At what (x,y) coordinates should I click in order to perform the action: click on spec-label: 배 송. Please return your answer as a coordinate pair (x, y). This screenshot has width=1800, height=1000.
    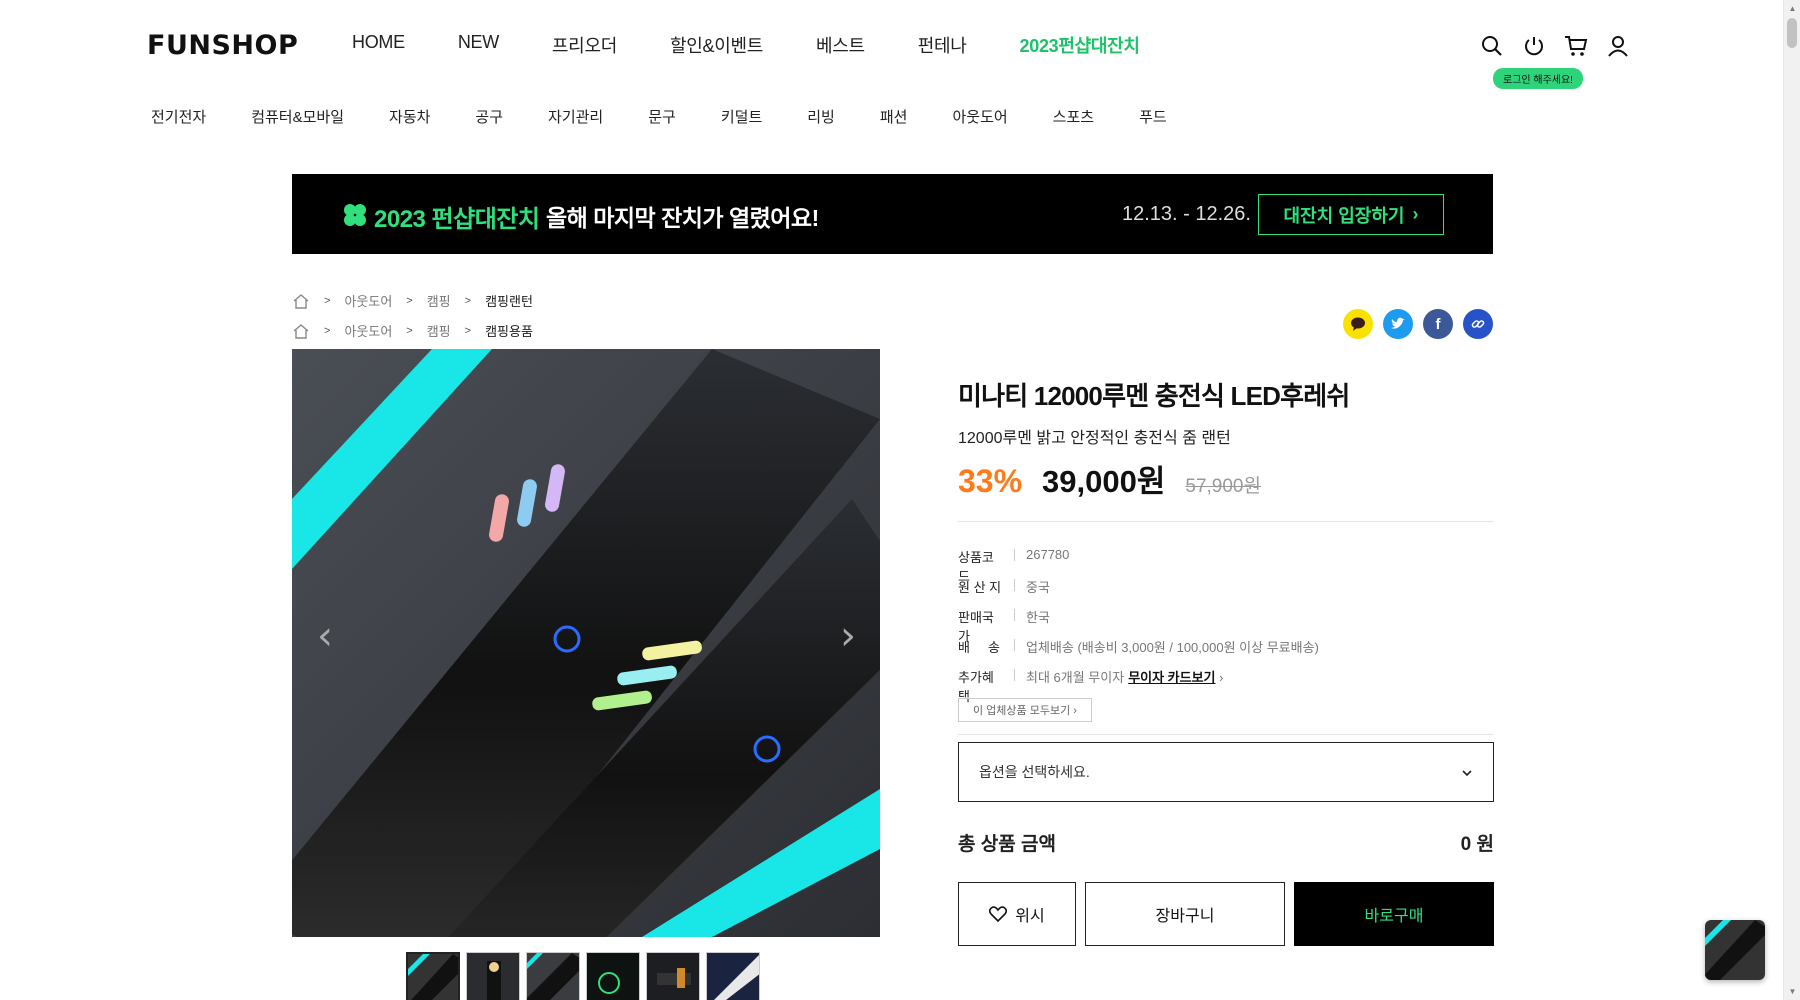
    Looking at the image, I should click on (979, 647).